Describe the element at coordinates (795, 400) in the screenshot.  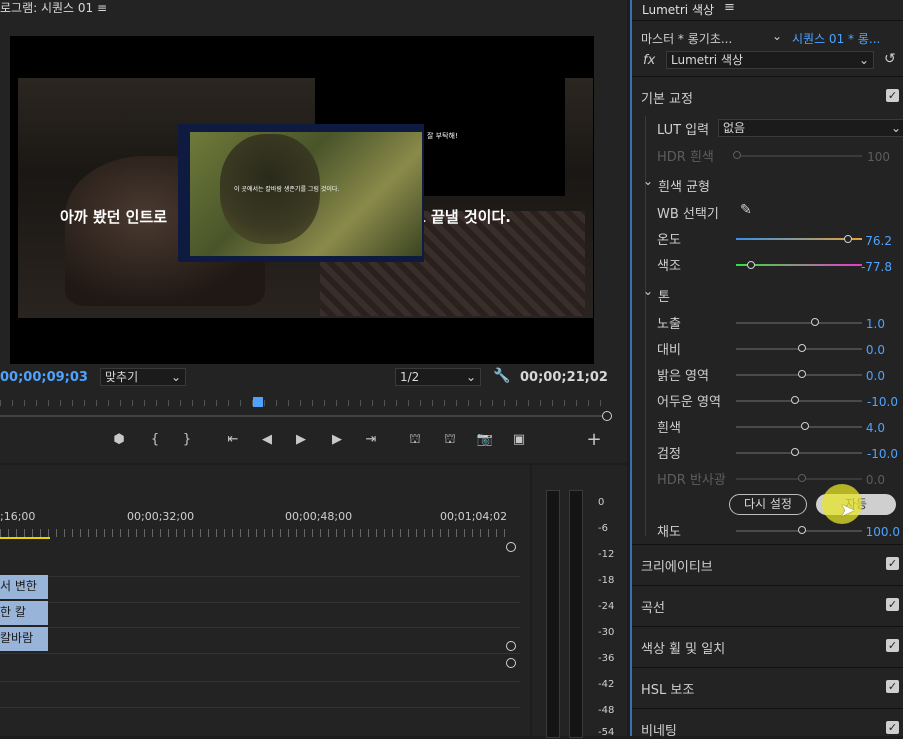
I see `shadows-knob` at that location.